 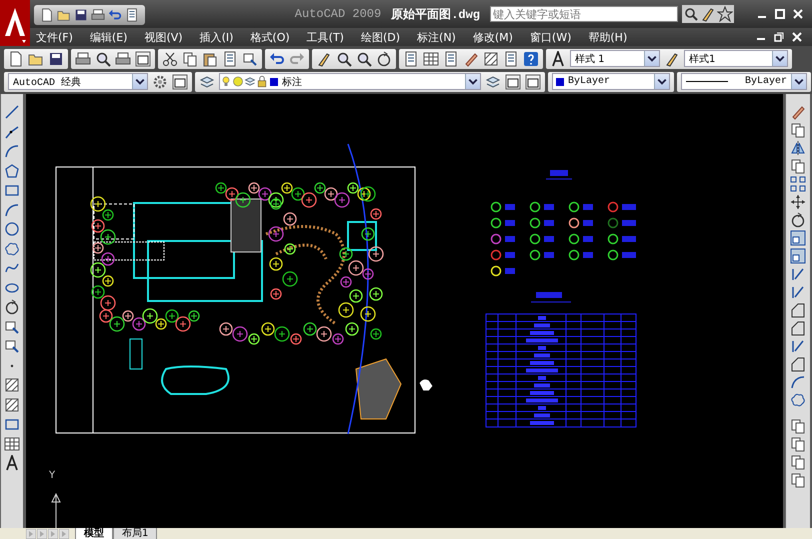 I want to click on restore-icon, so click(x=779, y=37).